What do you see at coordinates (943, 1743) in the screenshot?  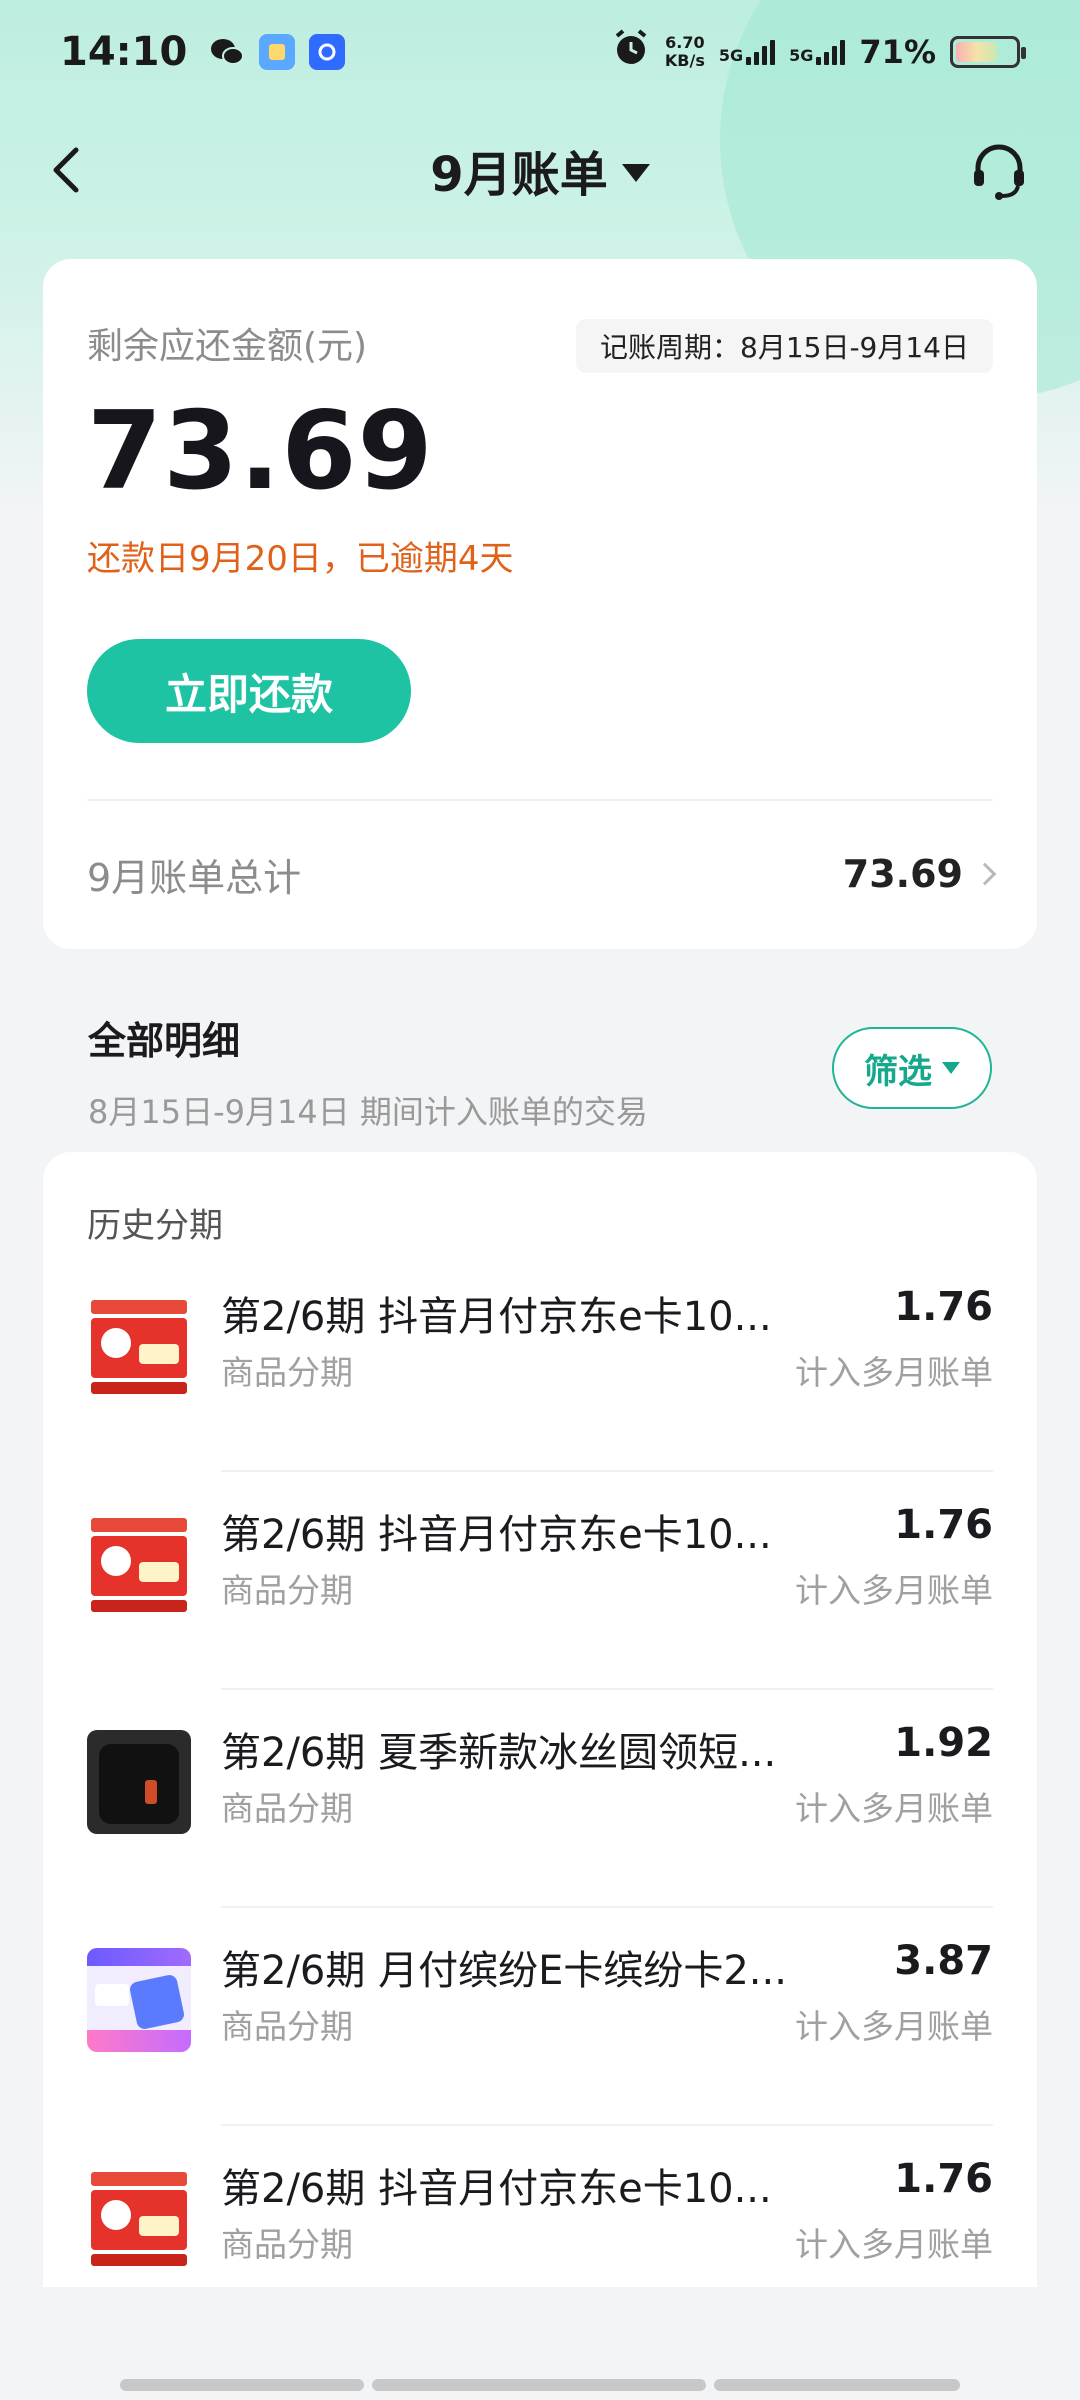 I see `item-amount: 1.92` at bounding box center [943, 1743].